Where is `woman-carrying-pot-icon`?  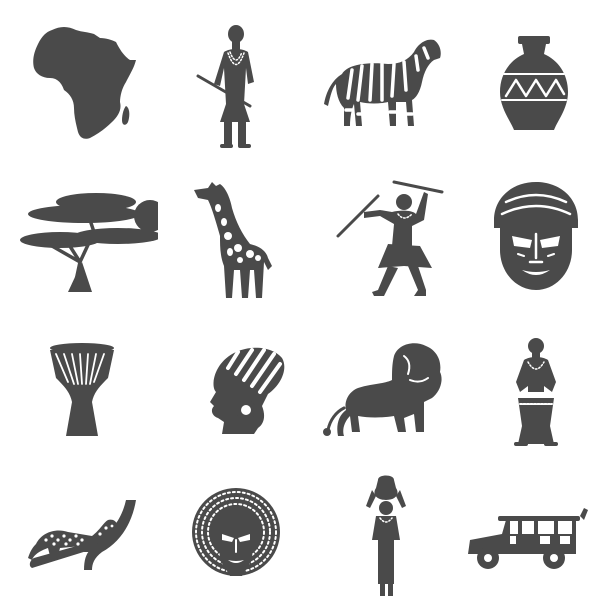 woman-carrying-pot-icon is located at coordinates (383, 535).